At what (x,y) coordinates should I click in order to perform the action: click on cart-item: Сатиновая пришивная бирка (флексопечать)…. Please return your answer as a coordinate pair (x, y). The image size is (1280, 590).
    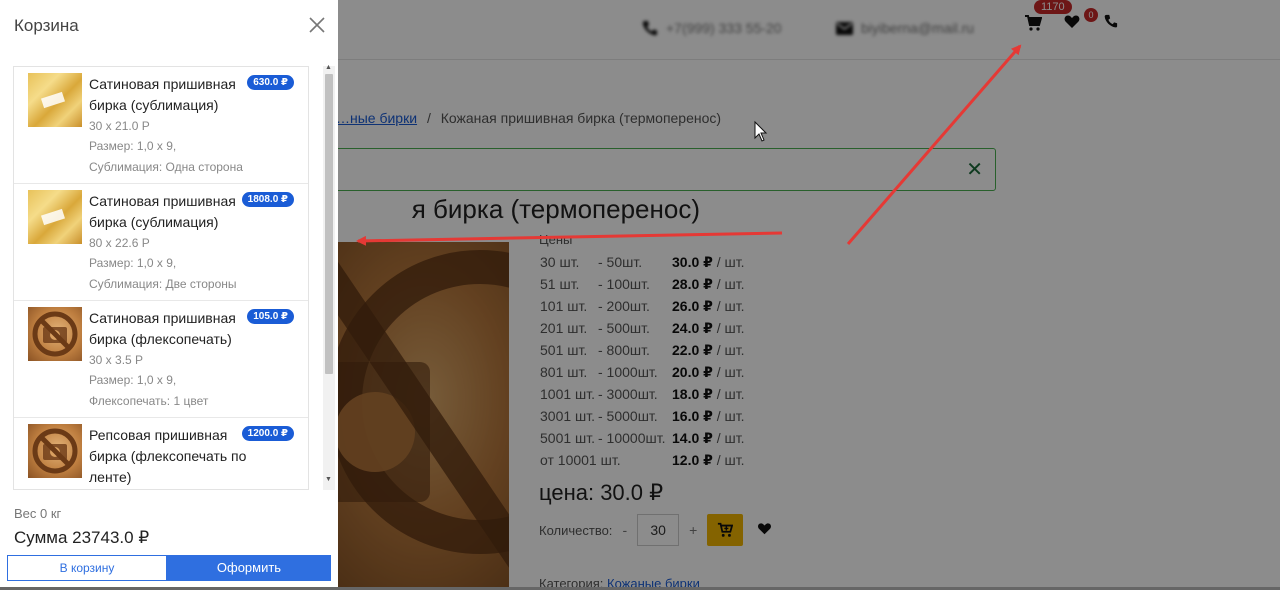
    Looking at the image, I should click on (161, 359).